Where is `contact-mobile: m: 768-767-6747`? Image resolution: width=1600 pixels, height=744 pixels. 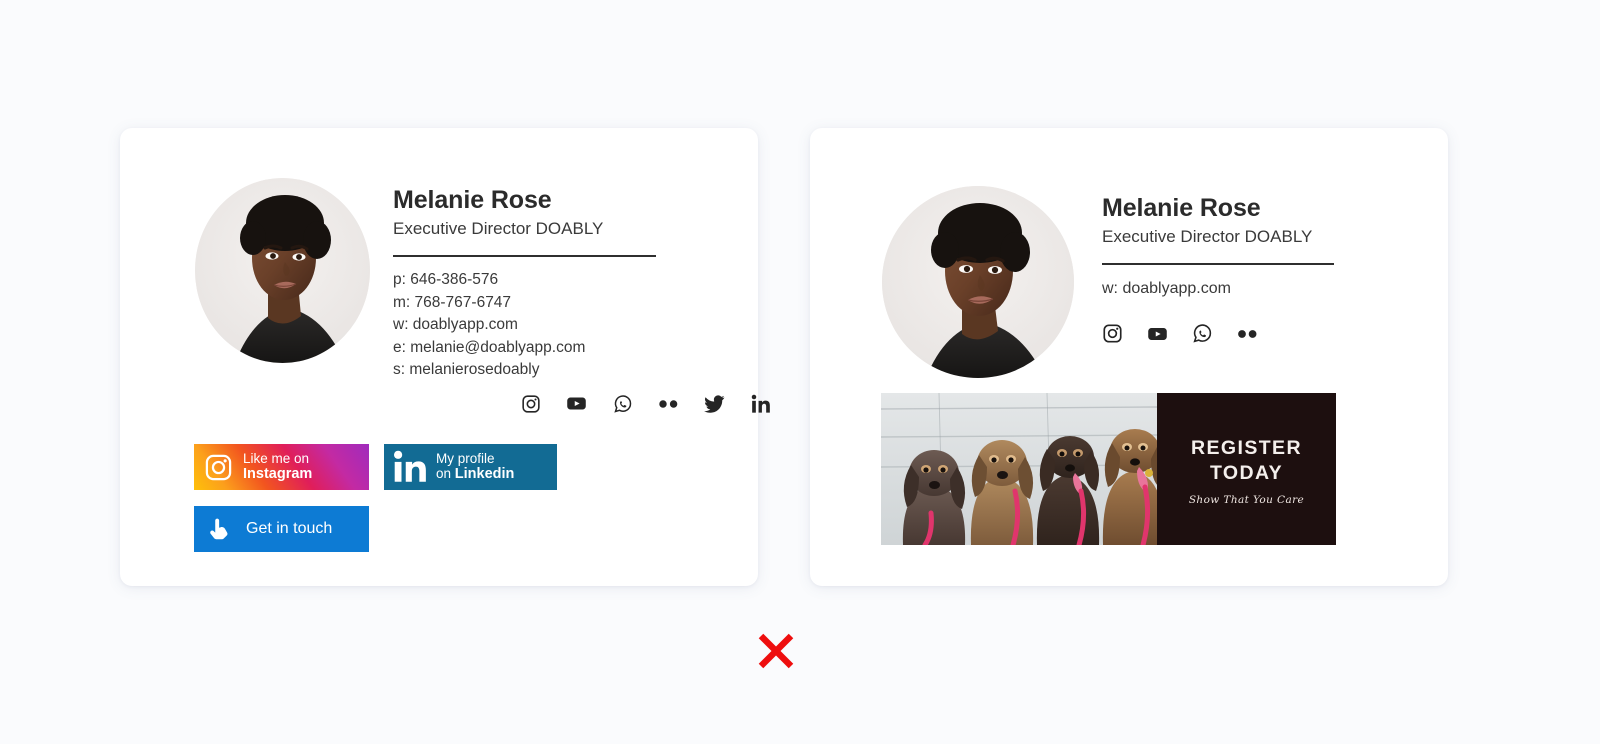
contact-mobile: m: 768-767-6747 is located at coordinates (452, 302).